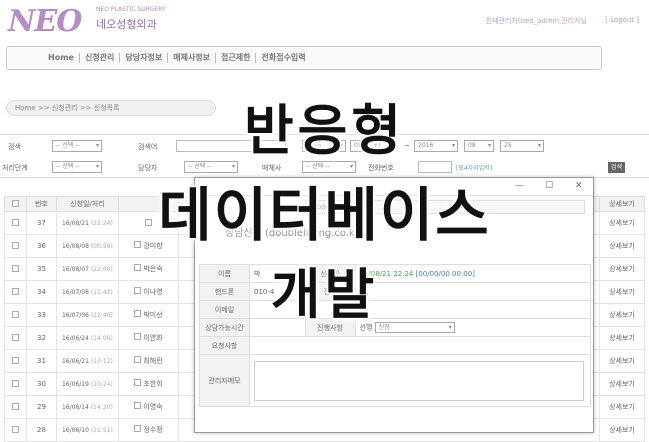 The image size is (649, 442). I want to click on row-no: 30, so click(41, 384).